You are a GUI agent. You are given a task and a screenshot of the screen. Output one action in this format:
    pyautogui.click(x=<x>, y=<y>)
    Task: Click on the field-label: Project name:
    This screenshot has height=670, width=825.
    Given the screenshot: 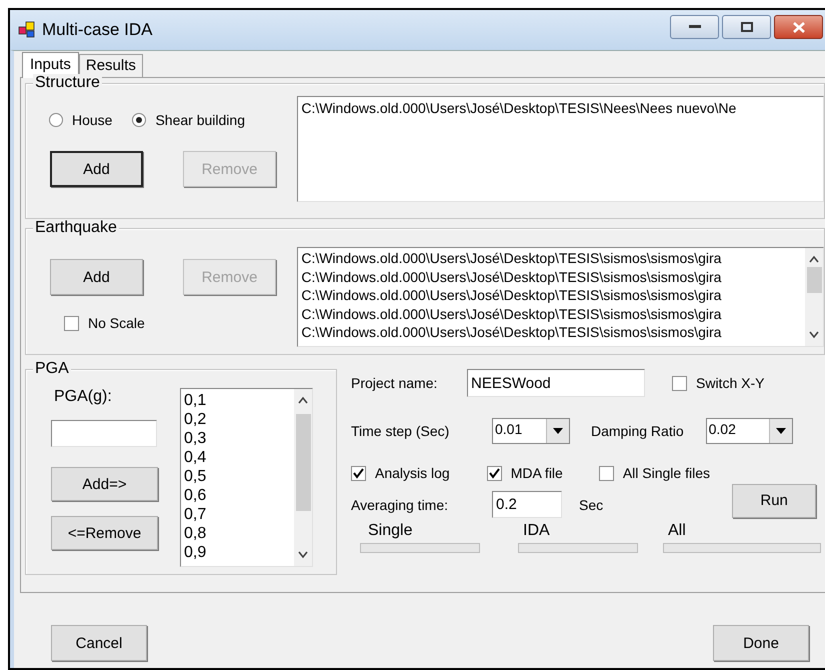 What is the action you would take?
    pyautogui.click(x=394, y=383)
    